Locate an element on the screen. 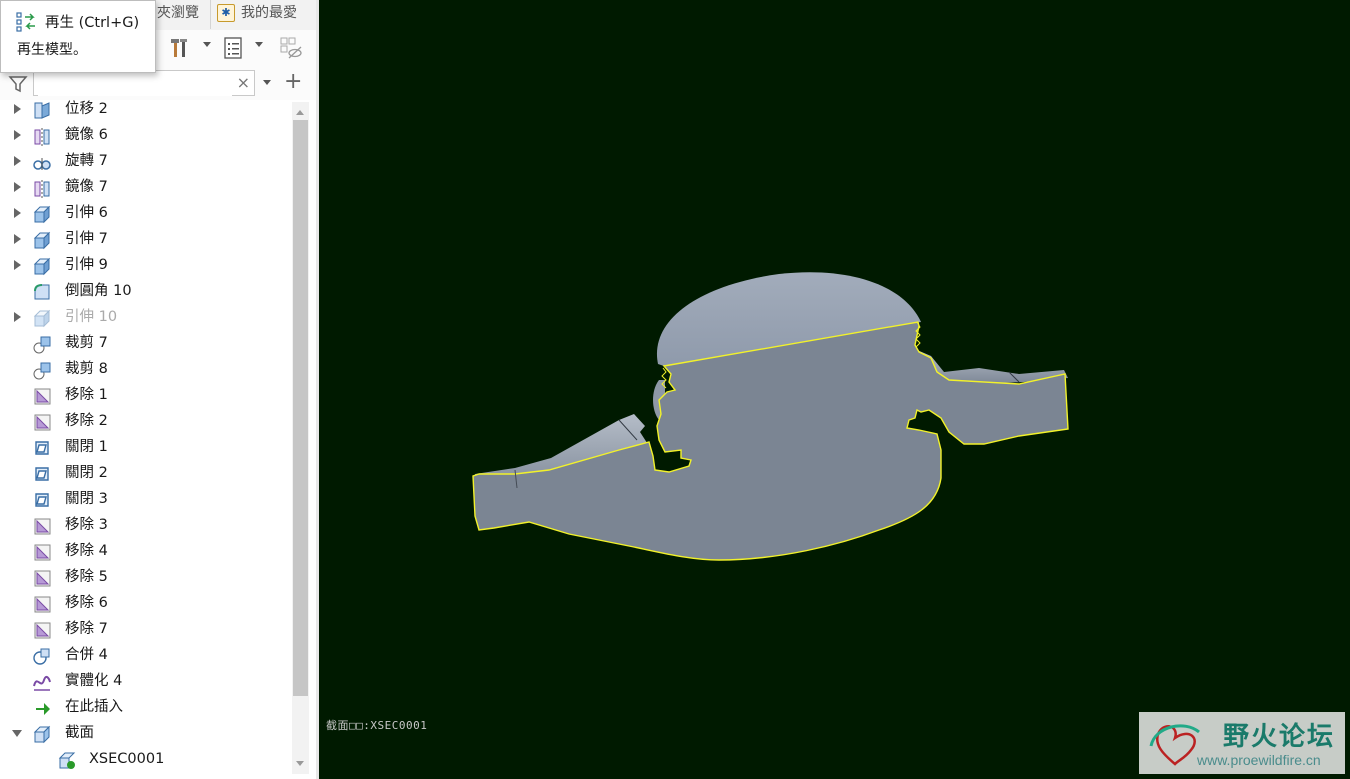  watermark-emblem-icon is located at coordinates (1174, 745).